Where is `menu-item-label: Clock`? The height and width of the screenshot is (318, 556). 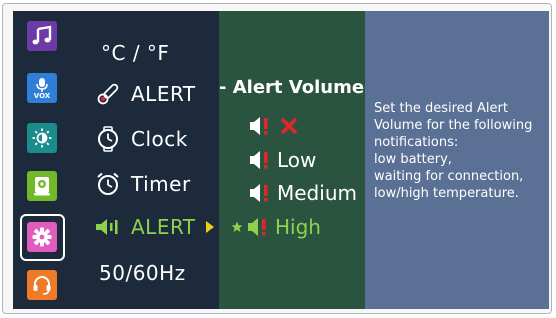
menu-item-label: Clock is located at coordinates (159, 139).